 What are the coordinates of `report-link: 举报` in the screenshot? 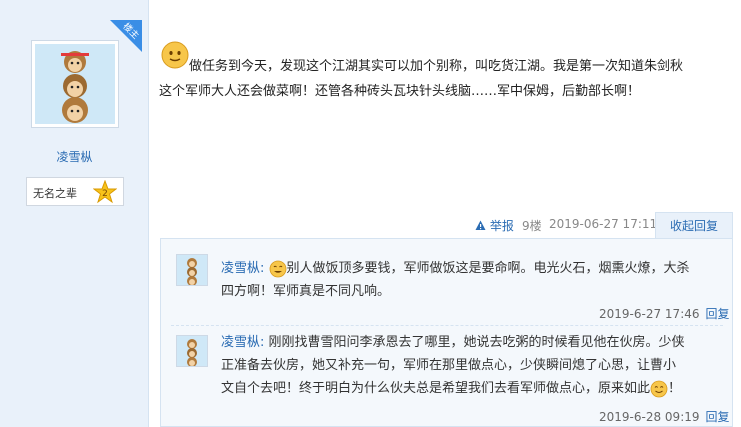 It's located at (494, 225).